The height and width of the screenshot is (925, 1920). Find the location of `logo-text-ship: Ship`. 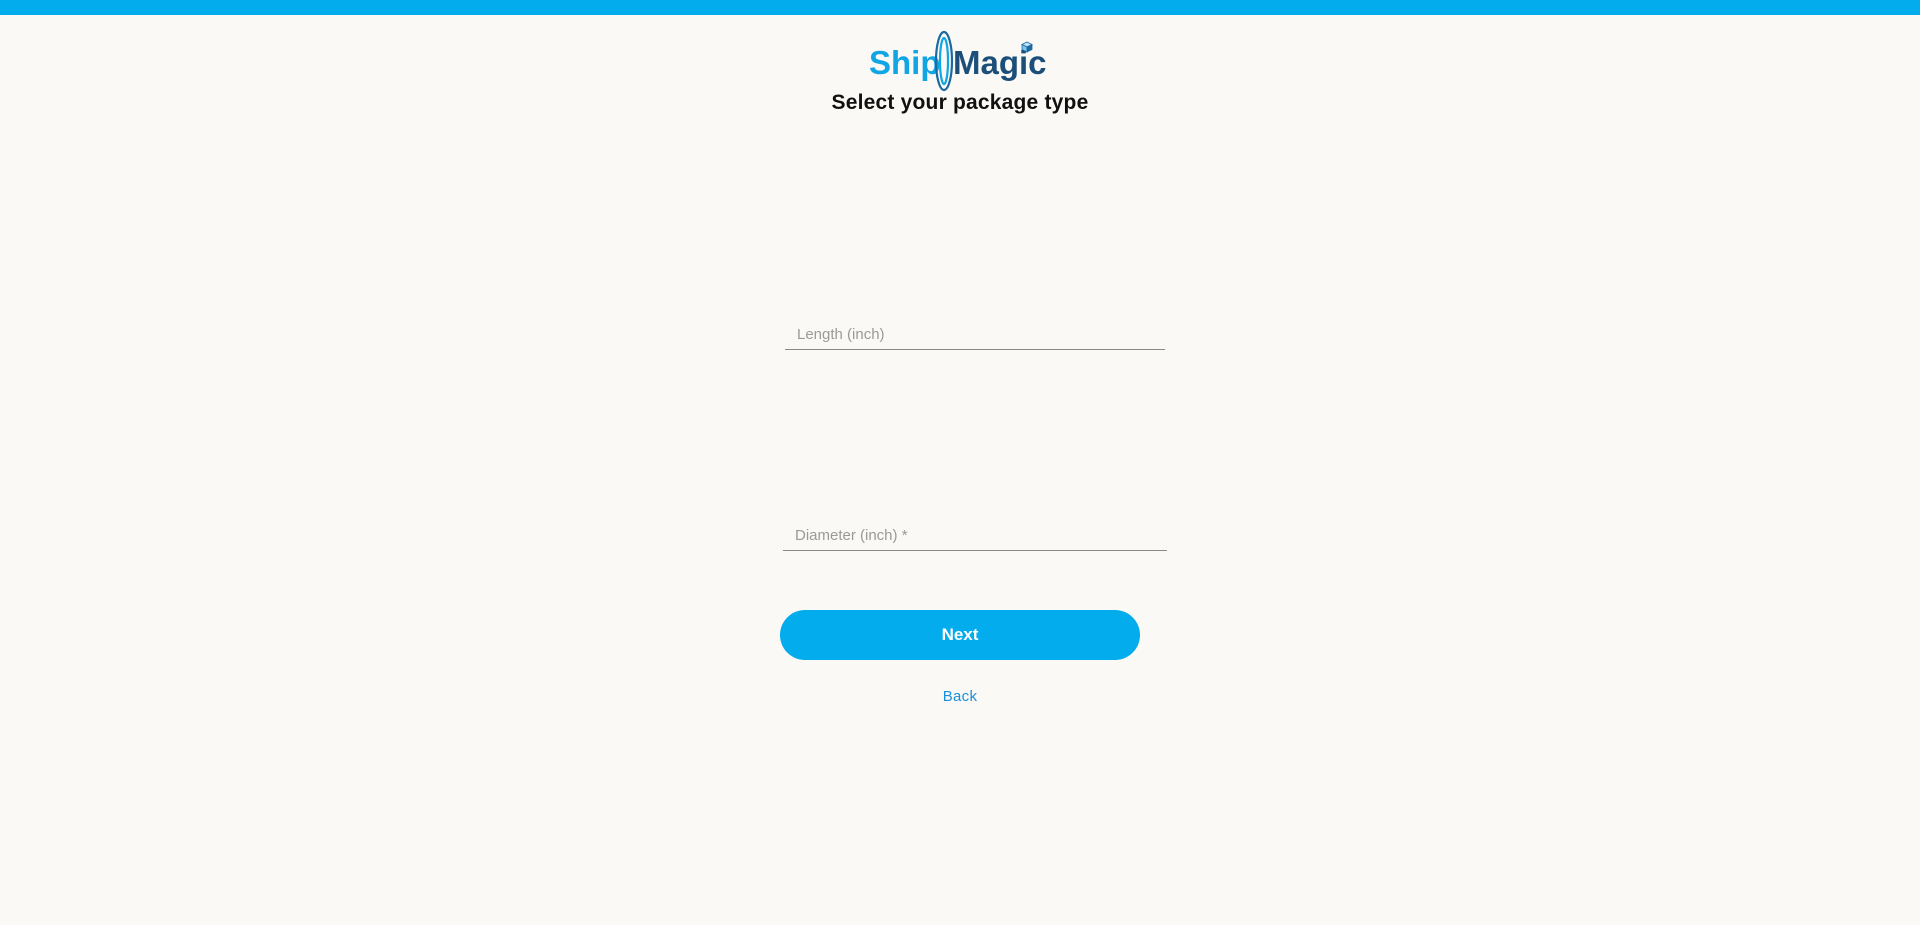

logo-text-ship: Ship is located at coordinates (905, 62).